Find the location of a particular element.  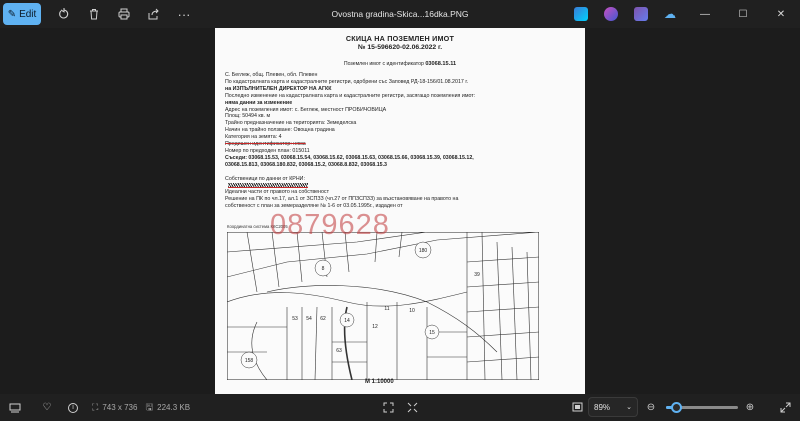

doc-line: Категория на земята: 4 is located at coordinates (253, 137).